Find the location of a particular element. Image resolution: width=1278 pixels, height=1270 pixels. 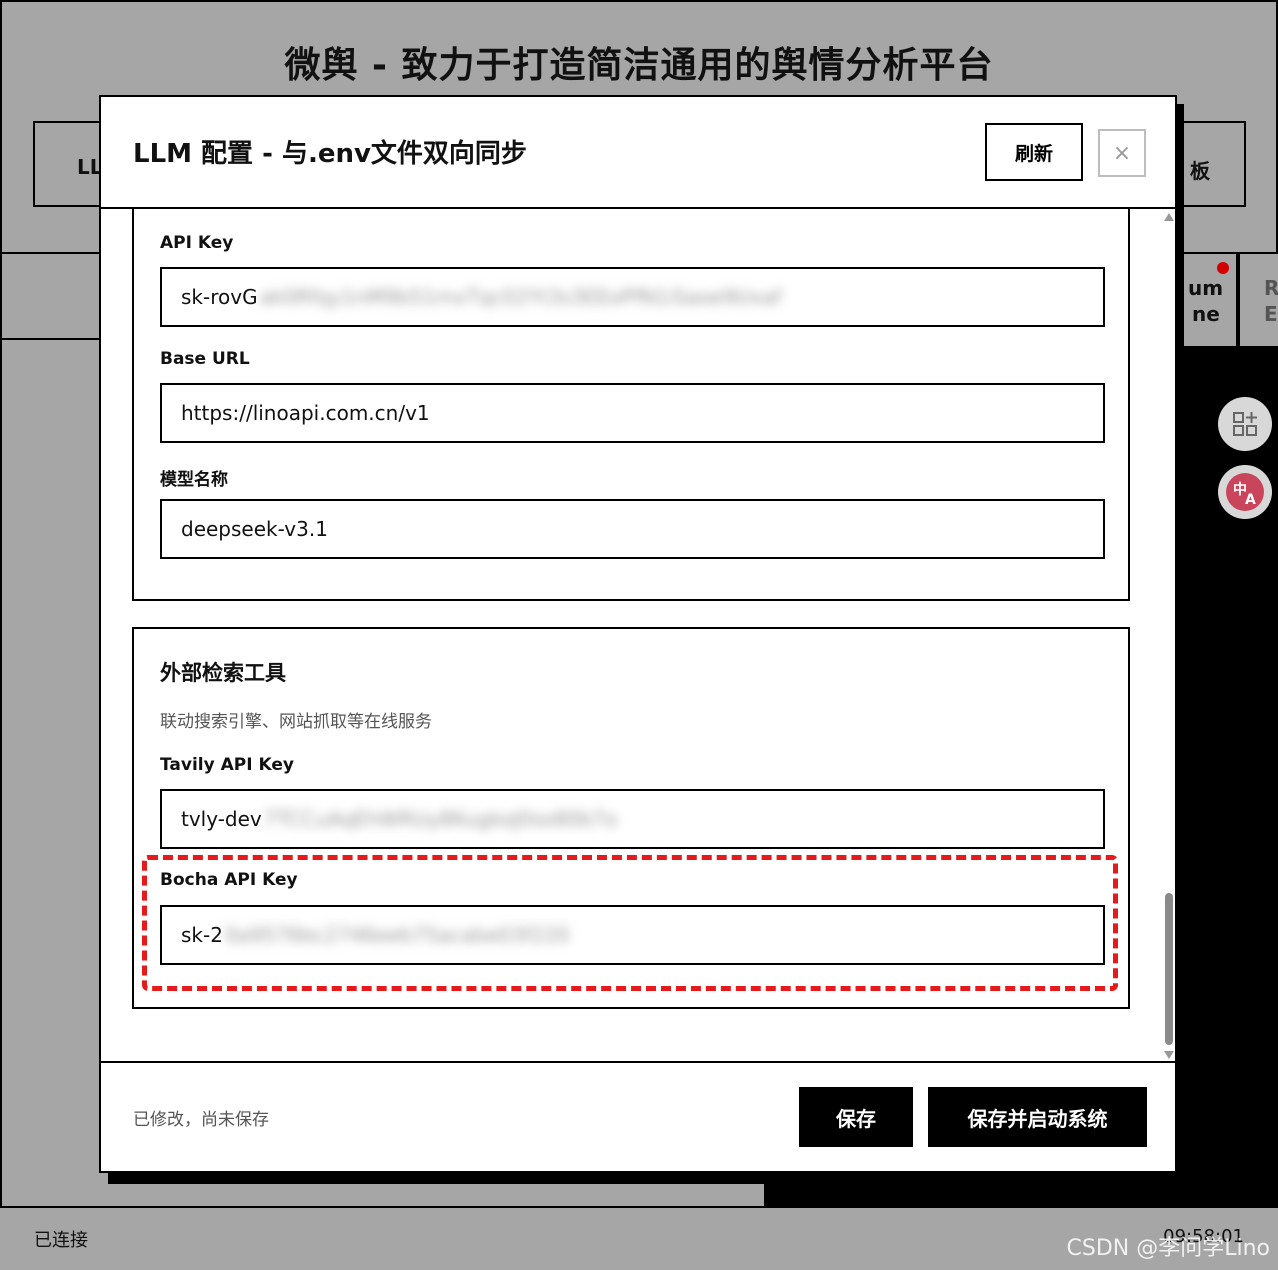

apps-button is located at coordinates (1245, 424).